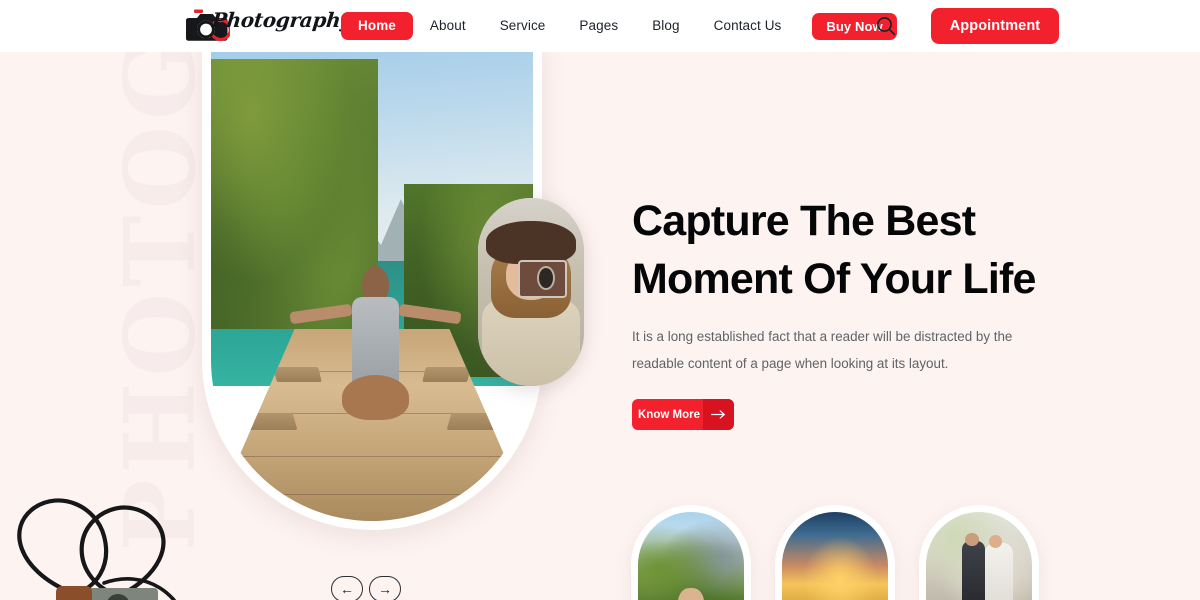 This screenshot has width=1200, height=600. I want to click on nav-item-pages: Pages, so click(598, 26).